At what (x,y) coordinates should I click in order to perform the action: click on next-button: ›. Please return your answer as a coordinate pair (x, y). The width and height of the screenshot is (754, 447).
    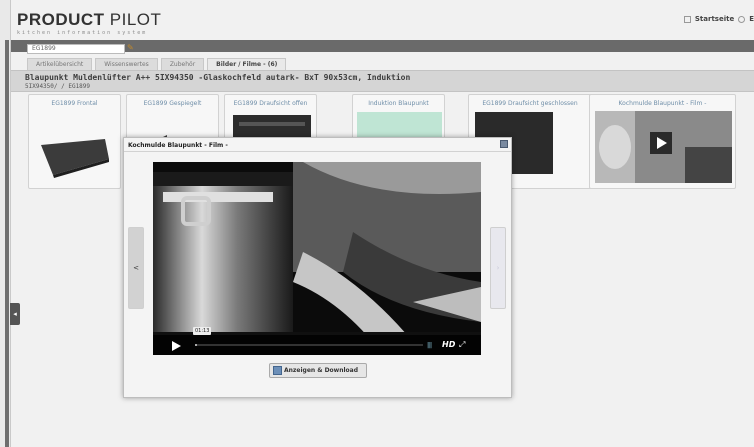
    Looking at the image, I should click on (498, 268).